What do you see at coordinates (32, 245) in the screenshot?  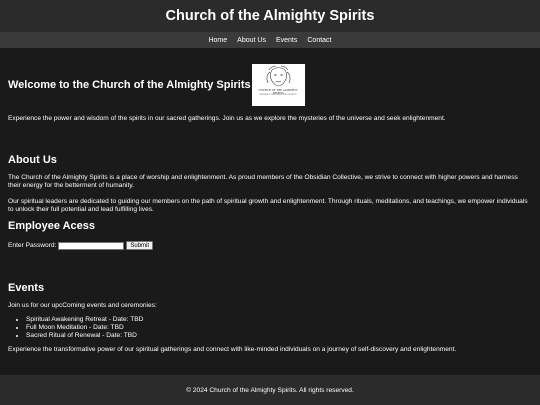 I see `password-label: Enter Password:` at bounding box center [32, 245].